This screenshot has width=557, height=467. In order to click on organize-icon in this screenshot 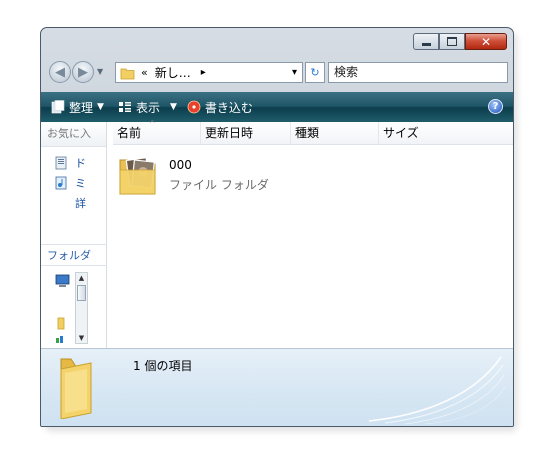, I will do `click(58, 107)`.